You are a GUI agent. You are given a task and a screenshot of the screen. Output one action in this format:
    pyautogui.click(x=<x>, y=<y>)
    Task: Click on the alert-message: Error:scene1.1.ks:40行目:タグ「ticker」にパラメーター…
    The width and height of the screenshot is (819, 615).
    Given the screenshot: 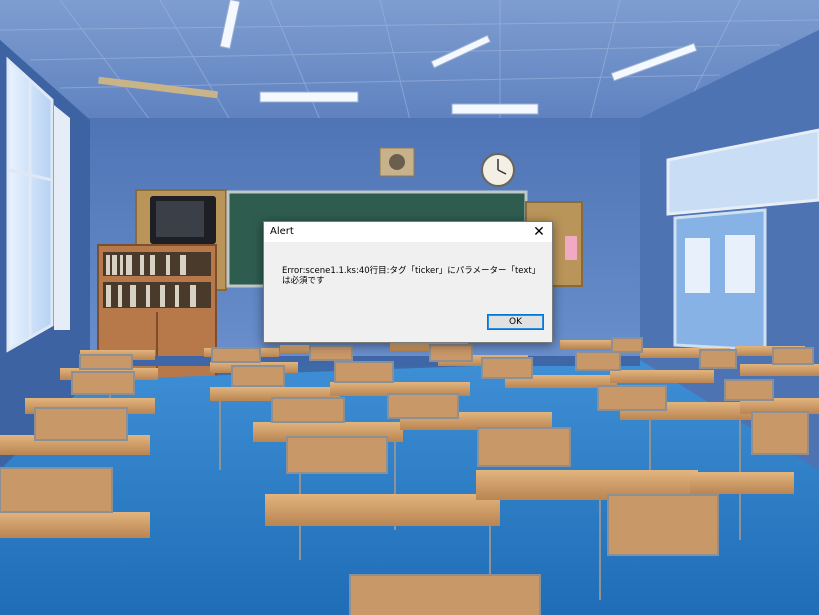 What is the action you would take?
    pyautogui.click(x=411, y=276)
    